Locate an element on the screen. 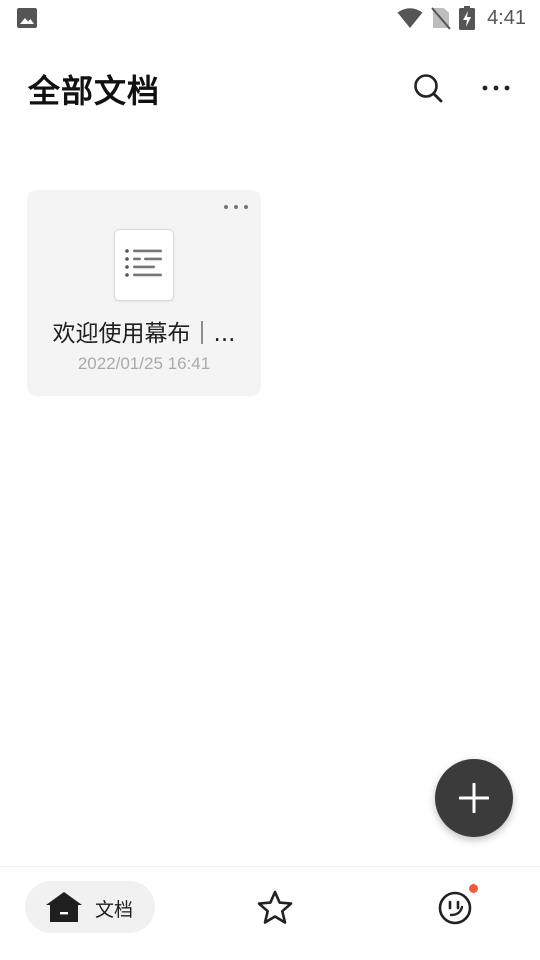 The height and width of the screenshot is (960, 540). battery-charging-icon is located at coordinates (467, 18).